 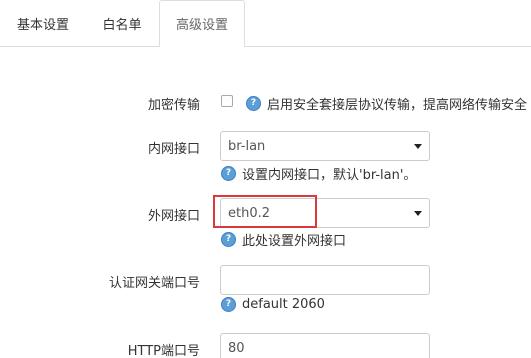 What do you see at coordinates (329, 175) in the screenshot?
I see `lan-interface-help-text: 设置内网接口，默认'br-lan'。` at bounding box center [329, 175].